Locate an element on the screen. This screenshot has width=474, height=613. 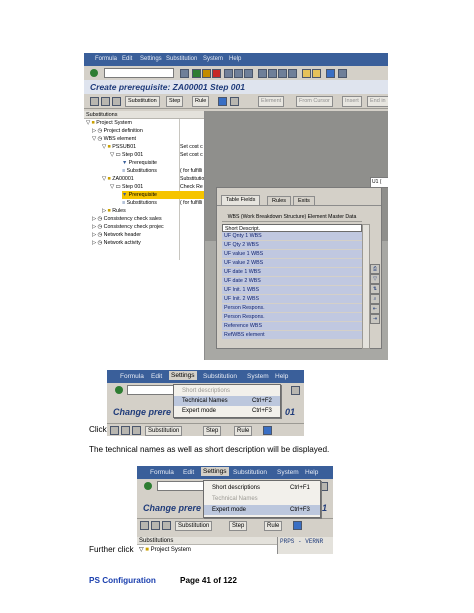
insert-button: Insert is located at coordinates (352, 101).